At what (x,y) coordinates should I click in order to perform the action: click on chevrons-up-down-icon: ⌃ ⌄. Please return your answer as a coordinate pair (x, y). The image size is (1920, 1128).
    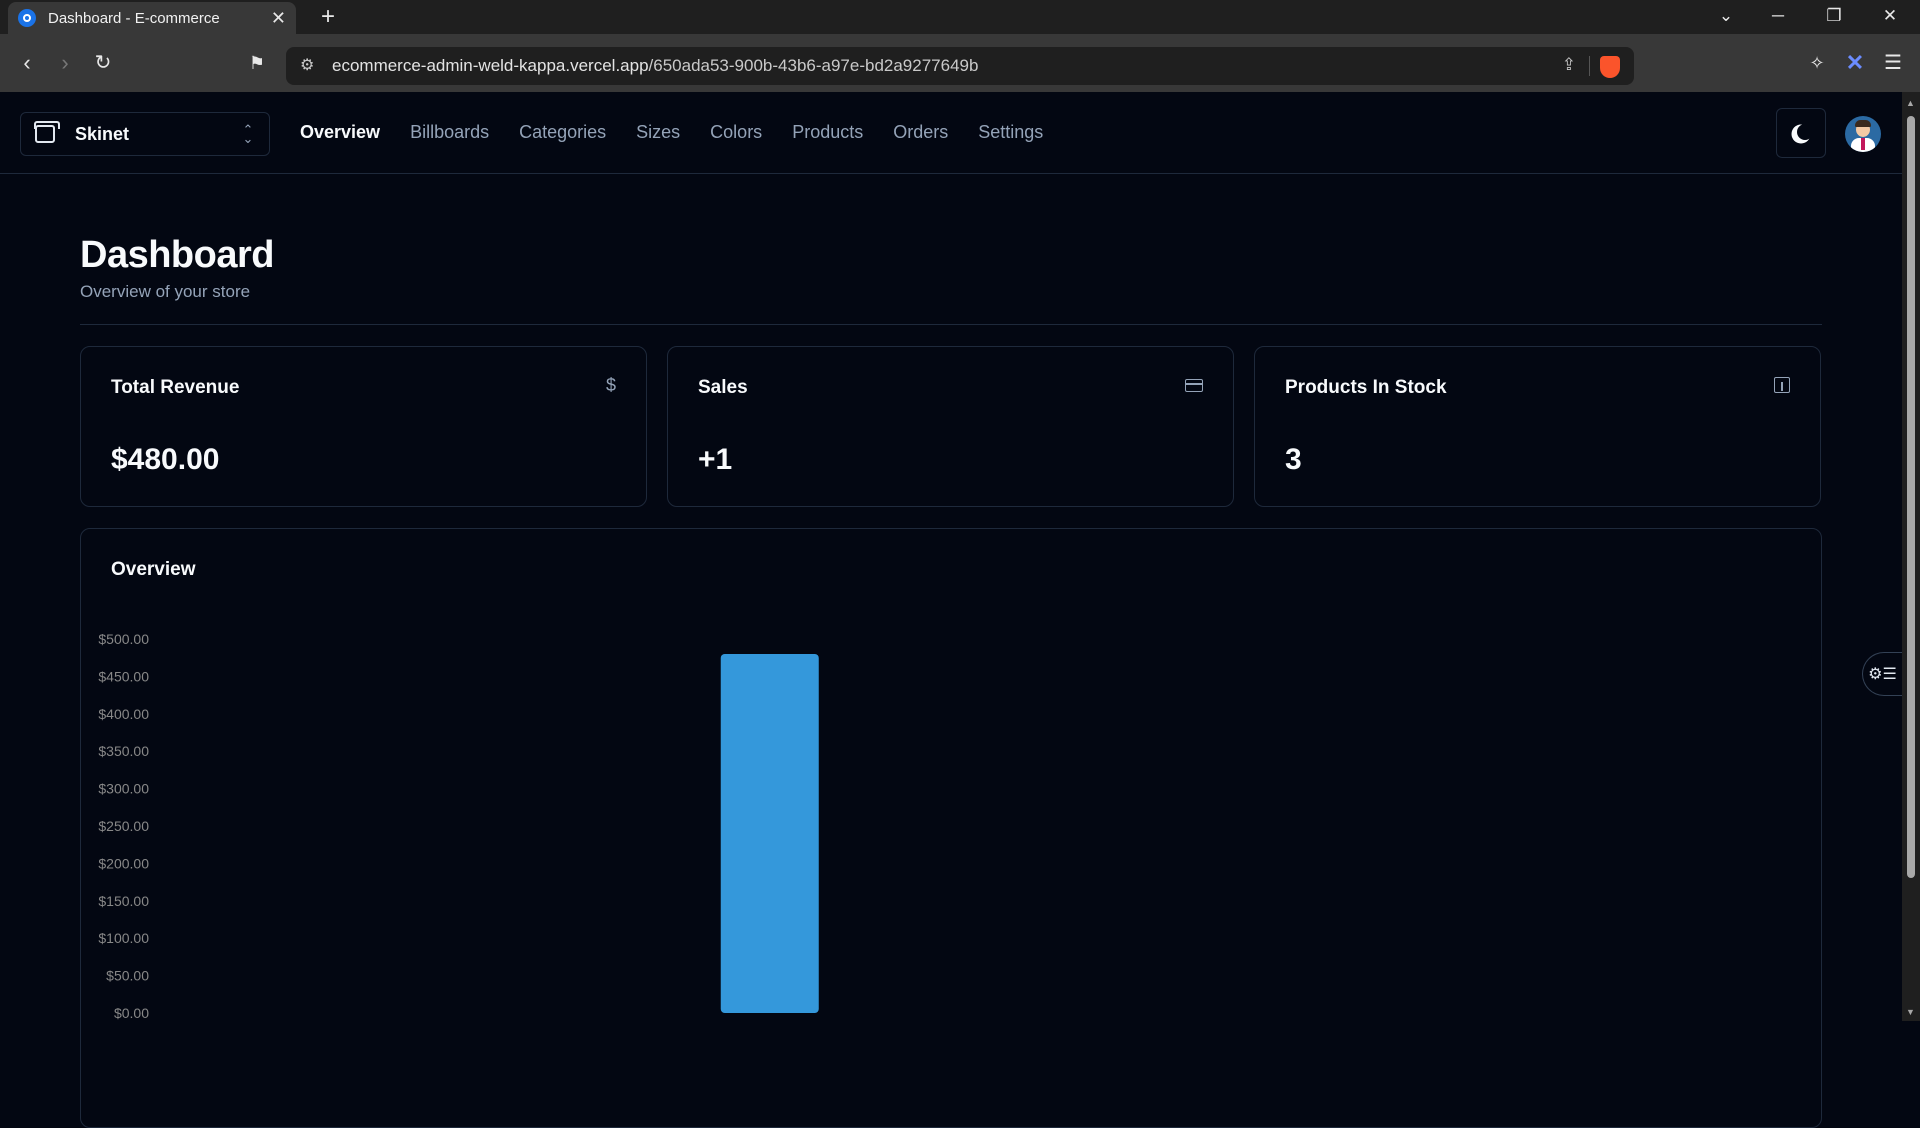
    Looking at the image, I should click on (248, 134).